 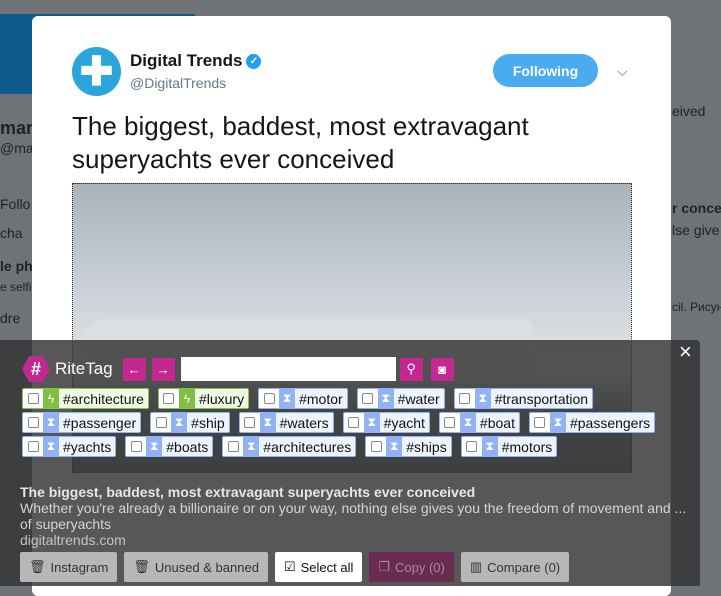 What do you see at coordinates (37, 566) in the screenshot?
I see `trash-icon: 🗑` at bounding box center [37, 566].